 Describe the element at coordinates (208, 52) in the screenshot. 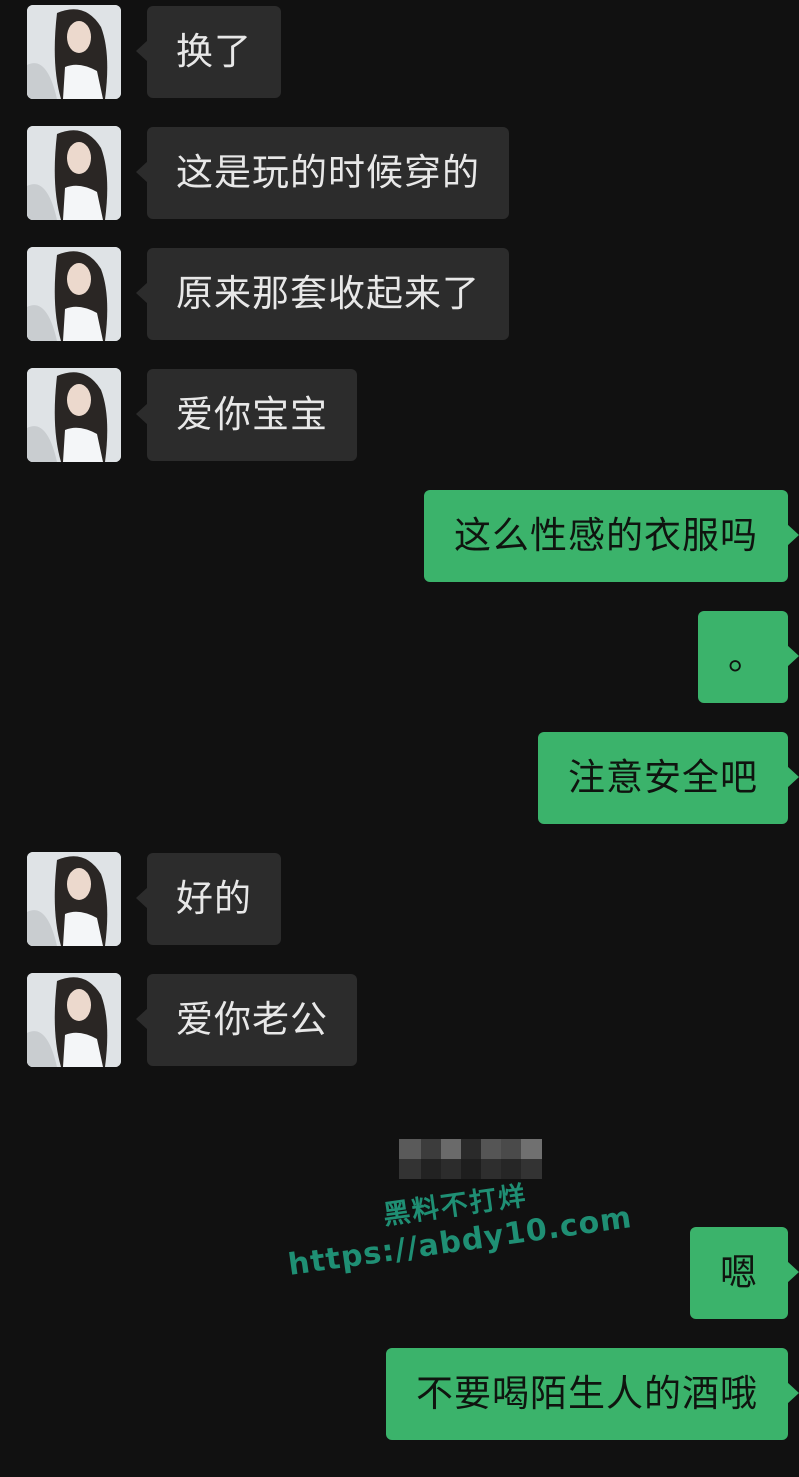

I see `incoming-bubble: 换了` at that location.